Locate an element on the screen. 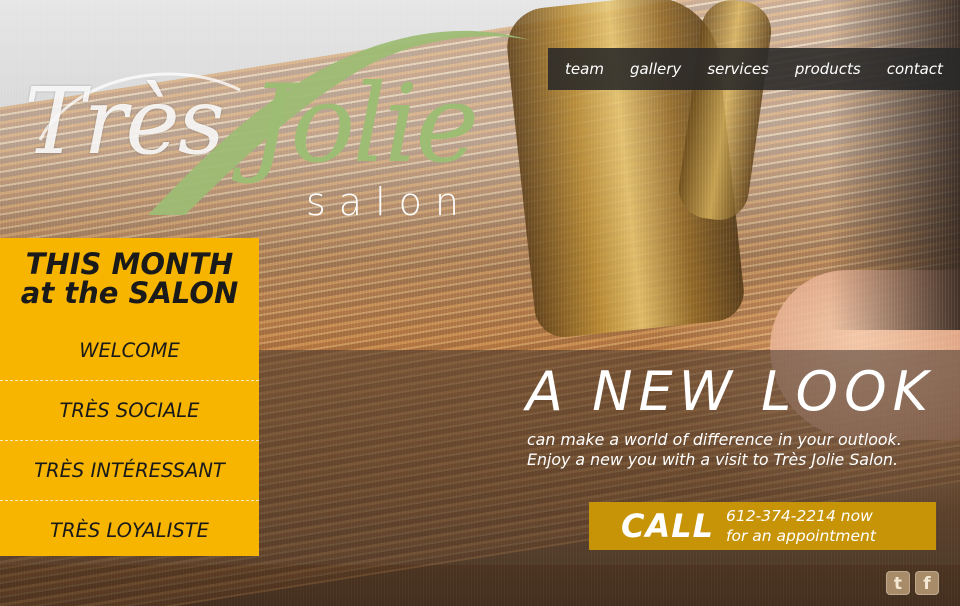 The image size is (960, 606). panel-title-line2: at the SALON is located at coordinates (129, 293).